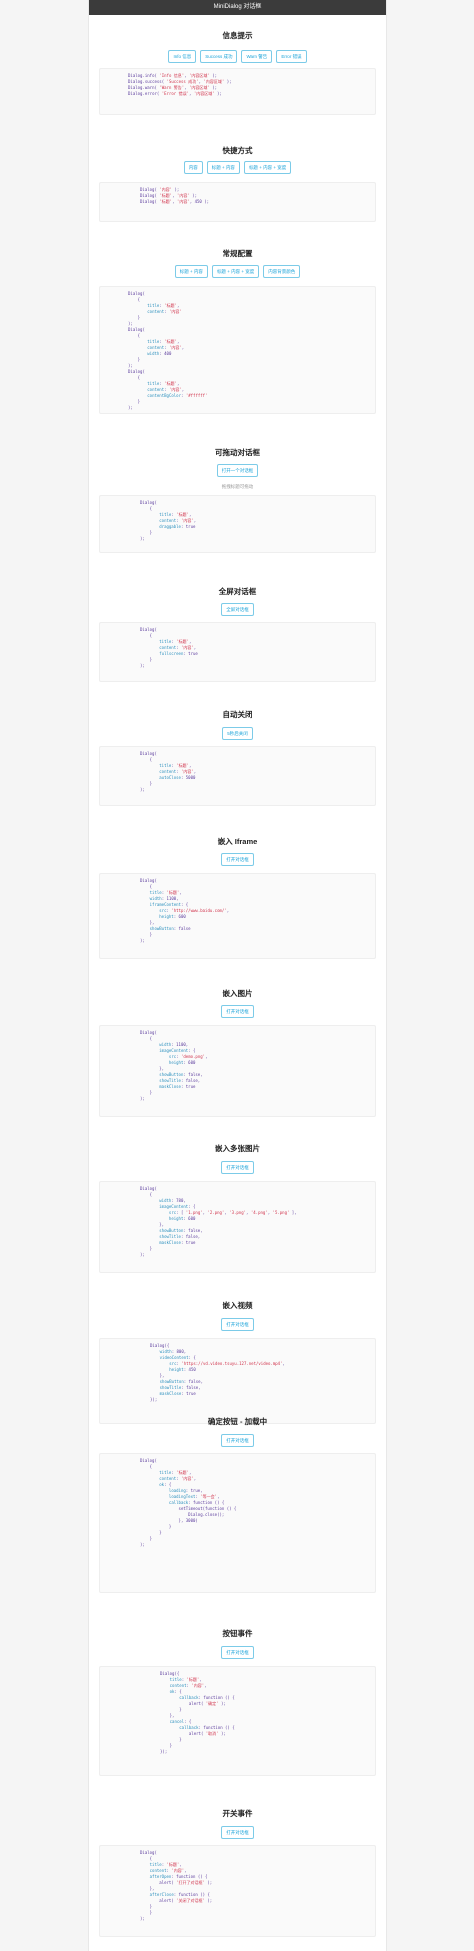 The image size is (474, 1951). What do you see at coordinates (237, 714) in the screenshot?
I see `section-title: 自动关闭` at bounding box center [237, 714].